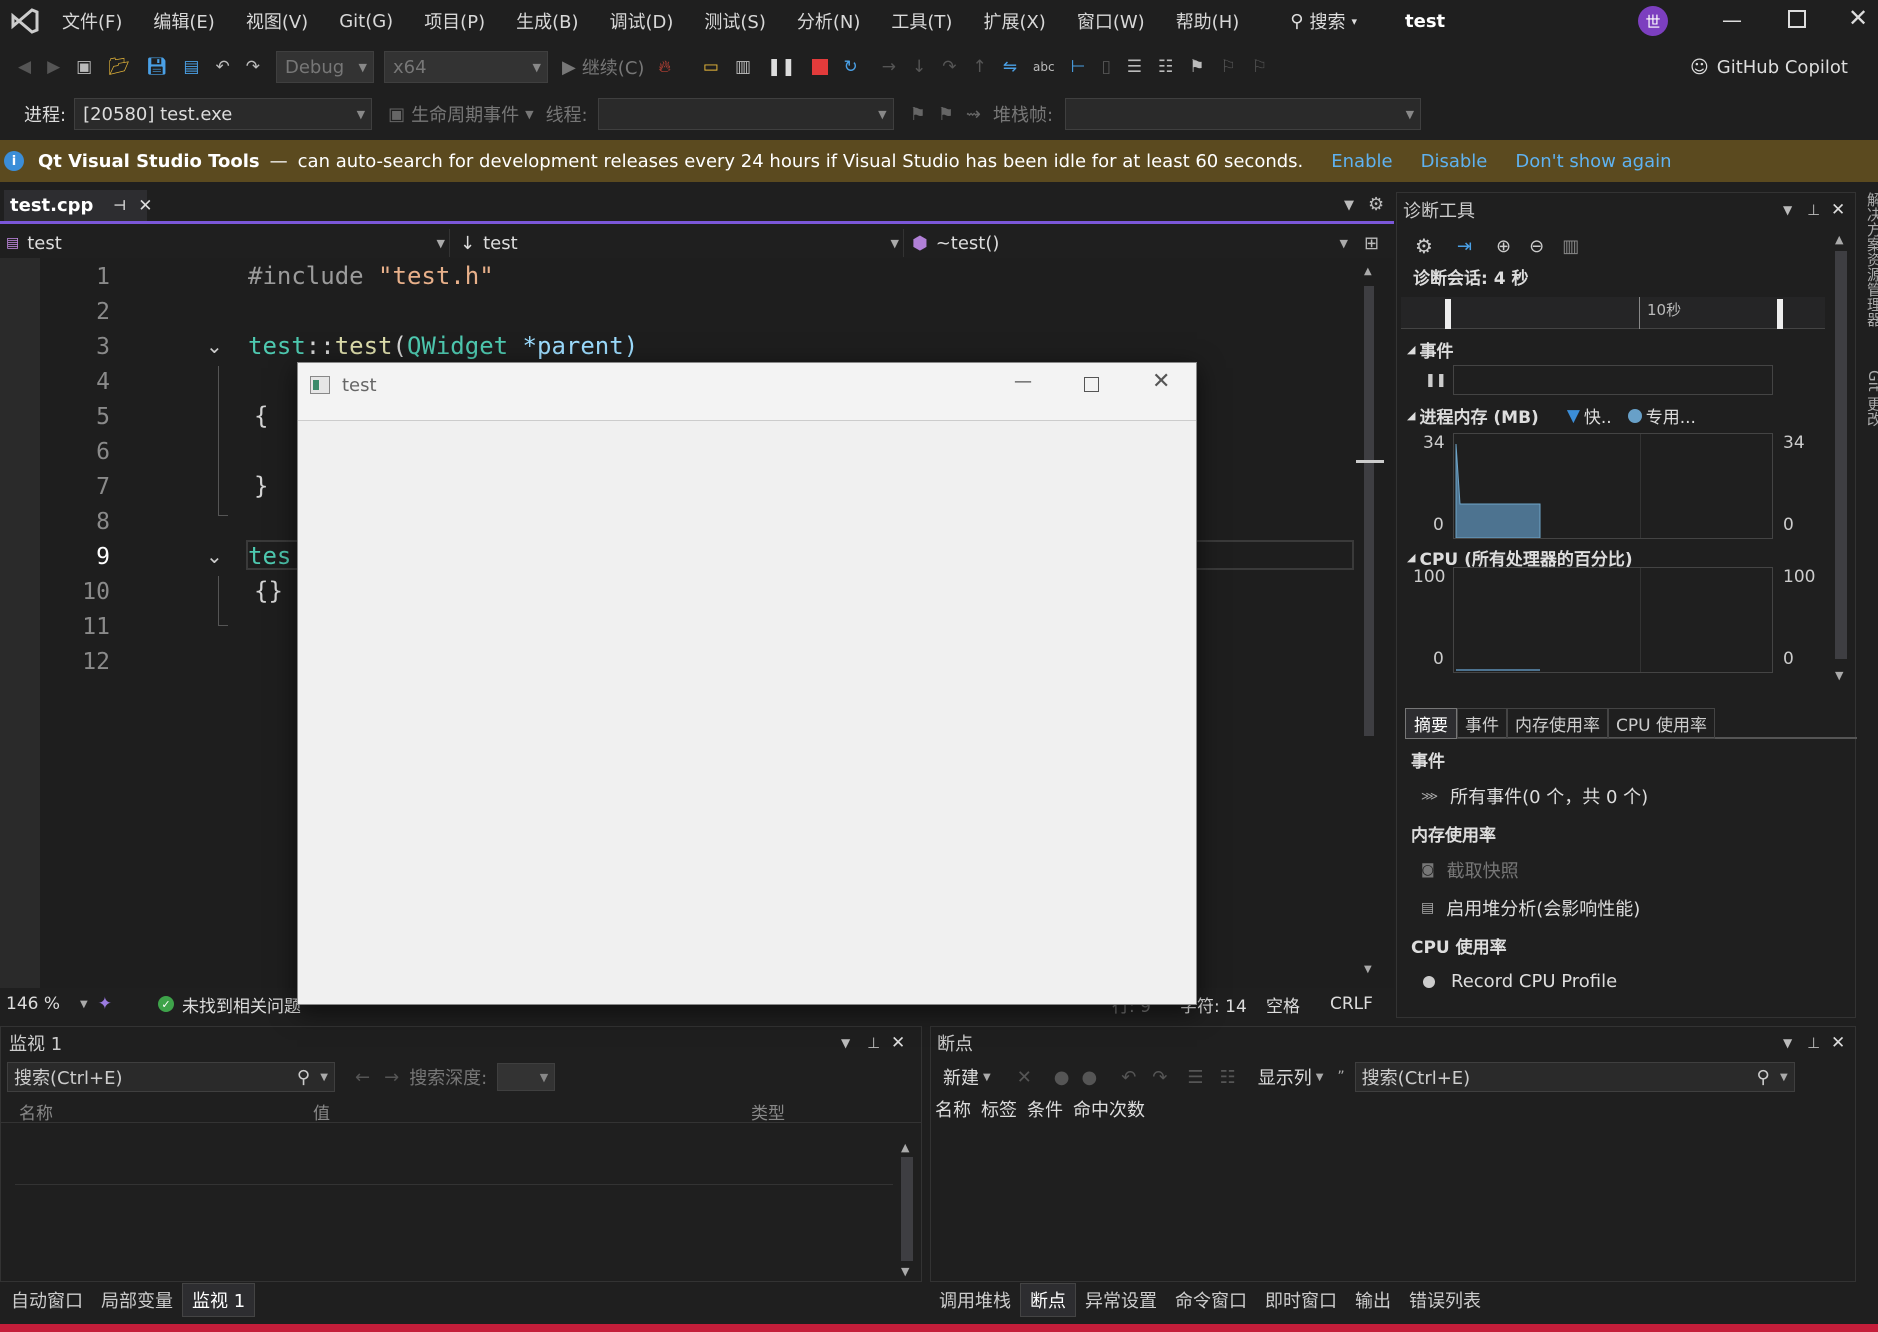 This screenshot has width=1878, height=1332. Describe the element at coordinates (321, 1111) in the screenshot. I see `col-value: 值` at that location.